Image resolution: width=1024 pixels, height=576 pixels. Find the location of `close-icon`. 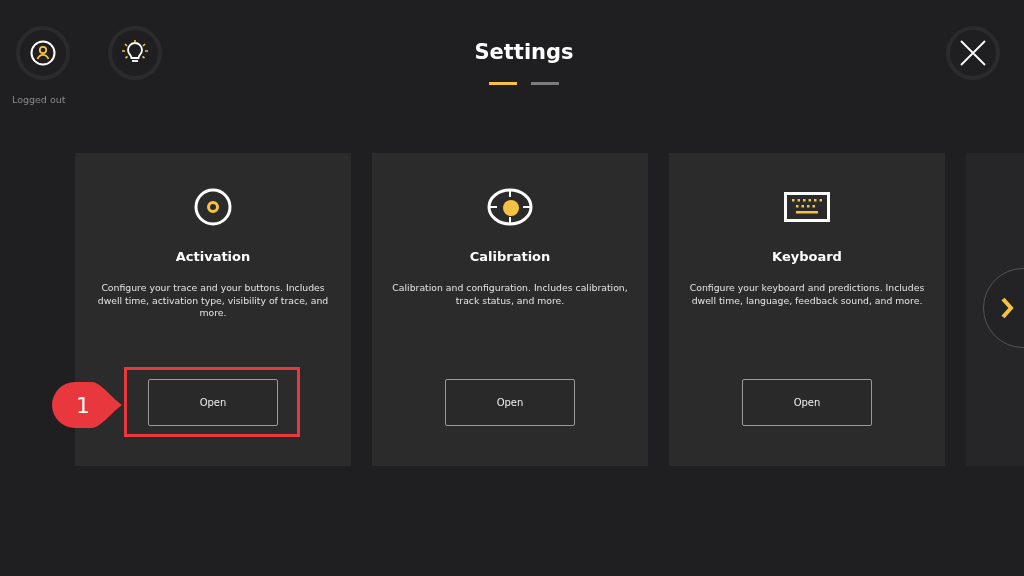

close-icon is located at coordinates (973, 53).